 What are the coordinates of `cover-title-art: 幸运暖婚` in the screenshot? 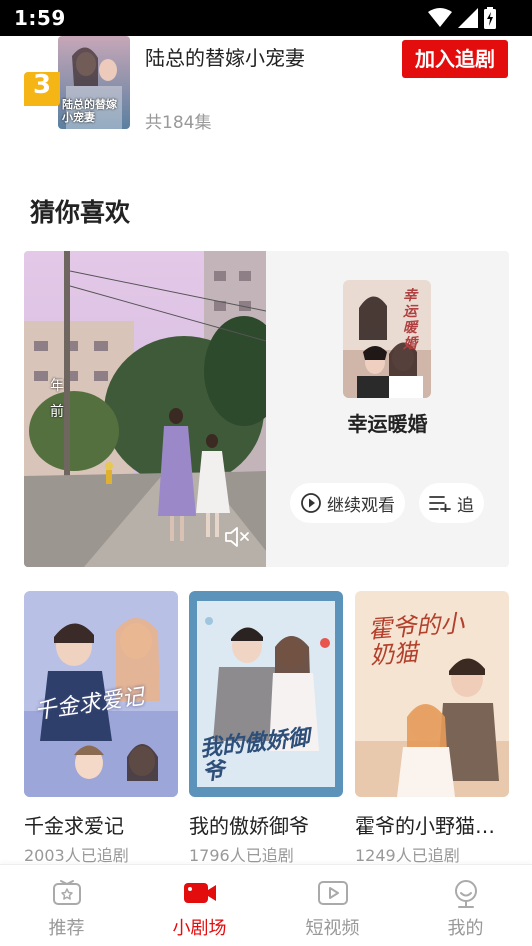 It's located at (410, 320).